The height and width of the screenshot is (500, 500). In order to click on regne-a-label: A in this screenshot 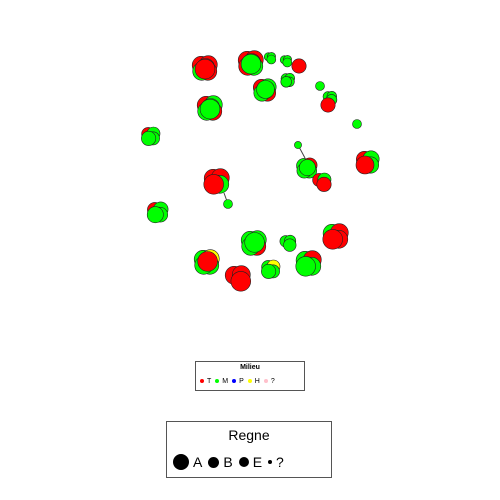, I will do `click(198, 462)`.